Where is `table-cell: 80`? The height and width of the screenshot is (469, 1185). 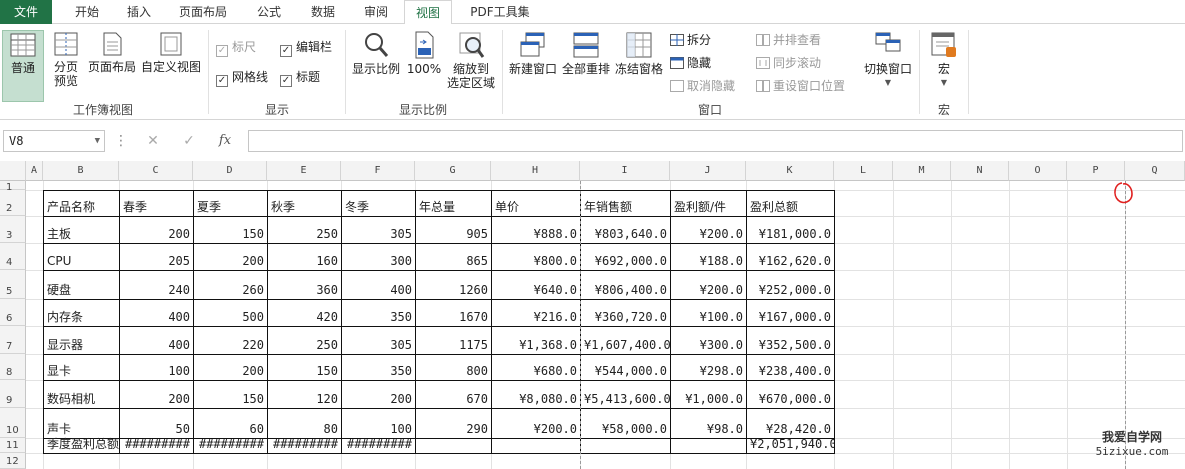 table-cell: 80 is located at coordinates (304, 429).